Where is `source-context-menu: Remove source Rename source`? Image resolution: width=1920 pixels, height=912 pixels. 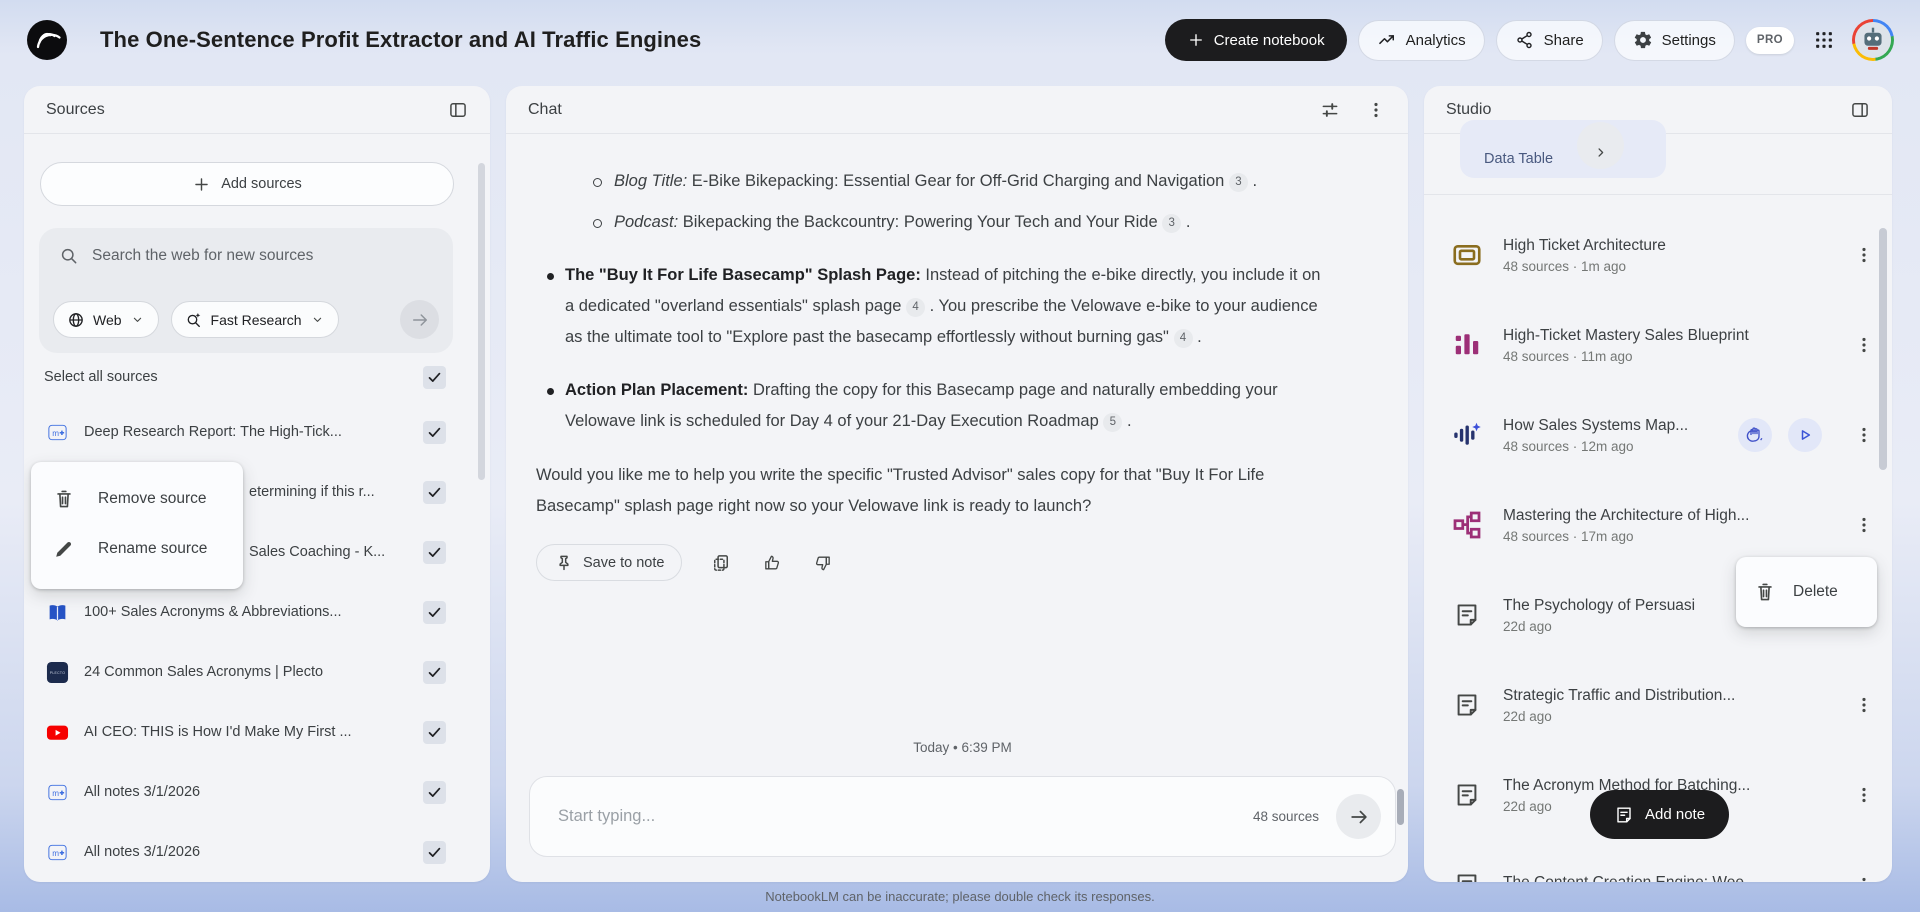 source-context-menu: Remove source Rename source is located at coordinates (137, 525).